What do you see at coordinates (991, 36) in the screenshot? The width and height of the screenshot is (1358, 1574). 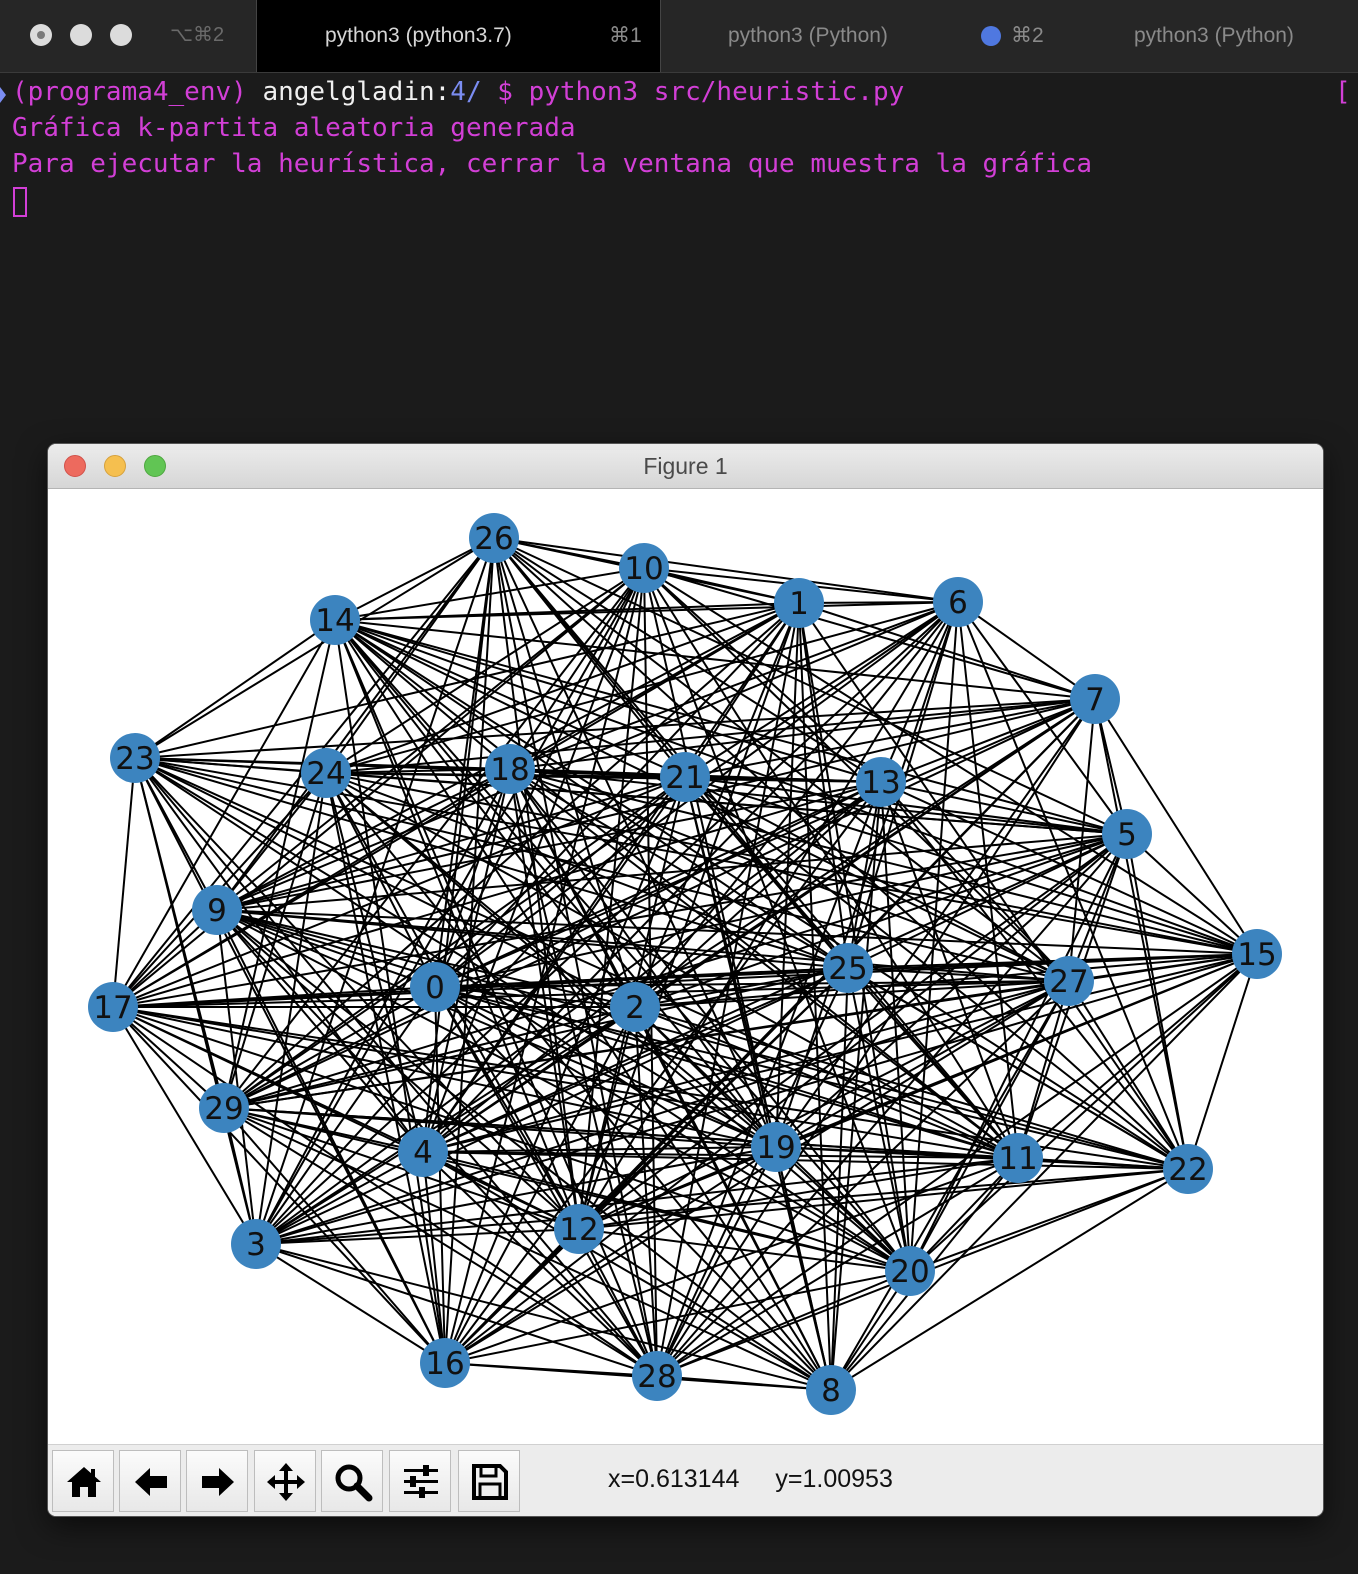 I see `activity-dot-icon` at bounding box center [991, 36].